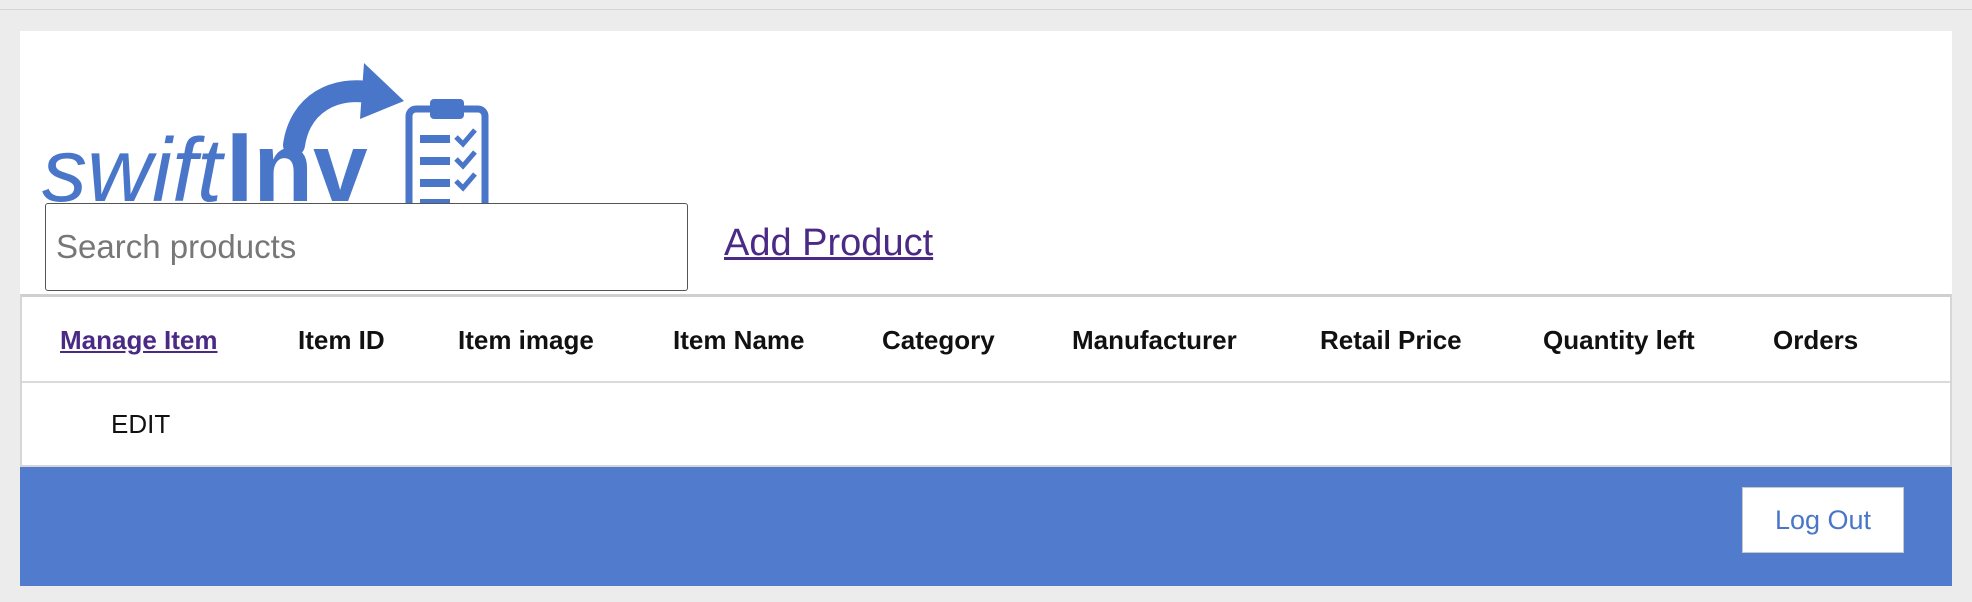  I want to click on col-manage-item: Manage Item, so click(139, 340).